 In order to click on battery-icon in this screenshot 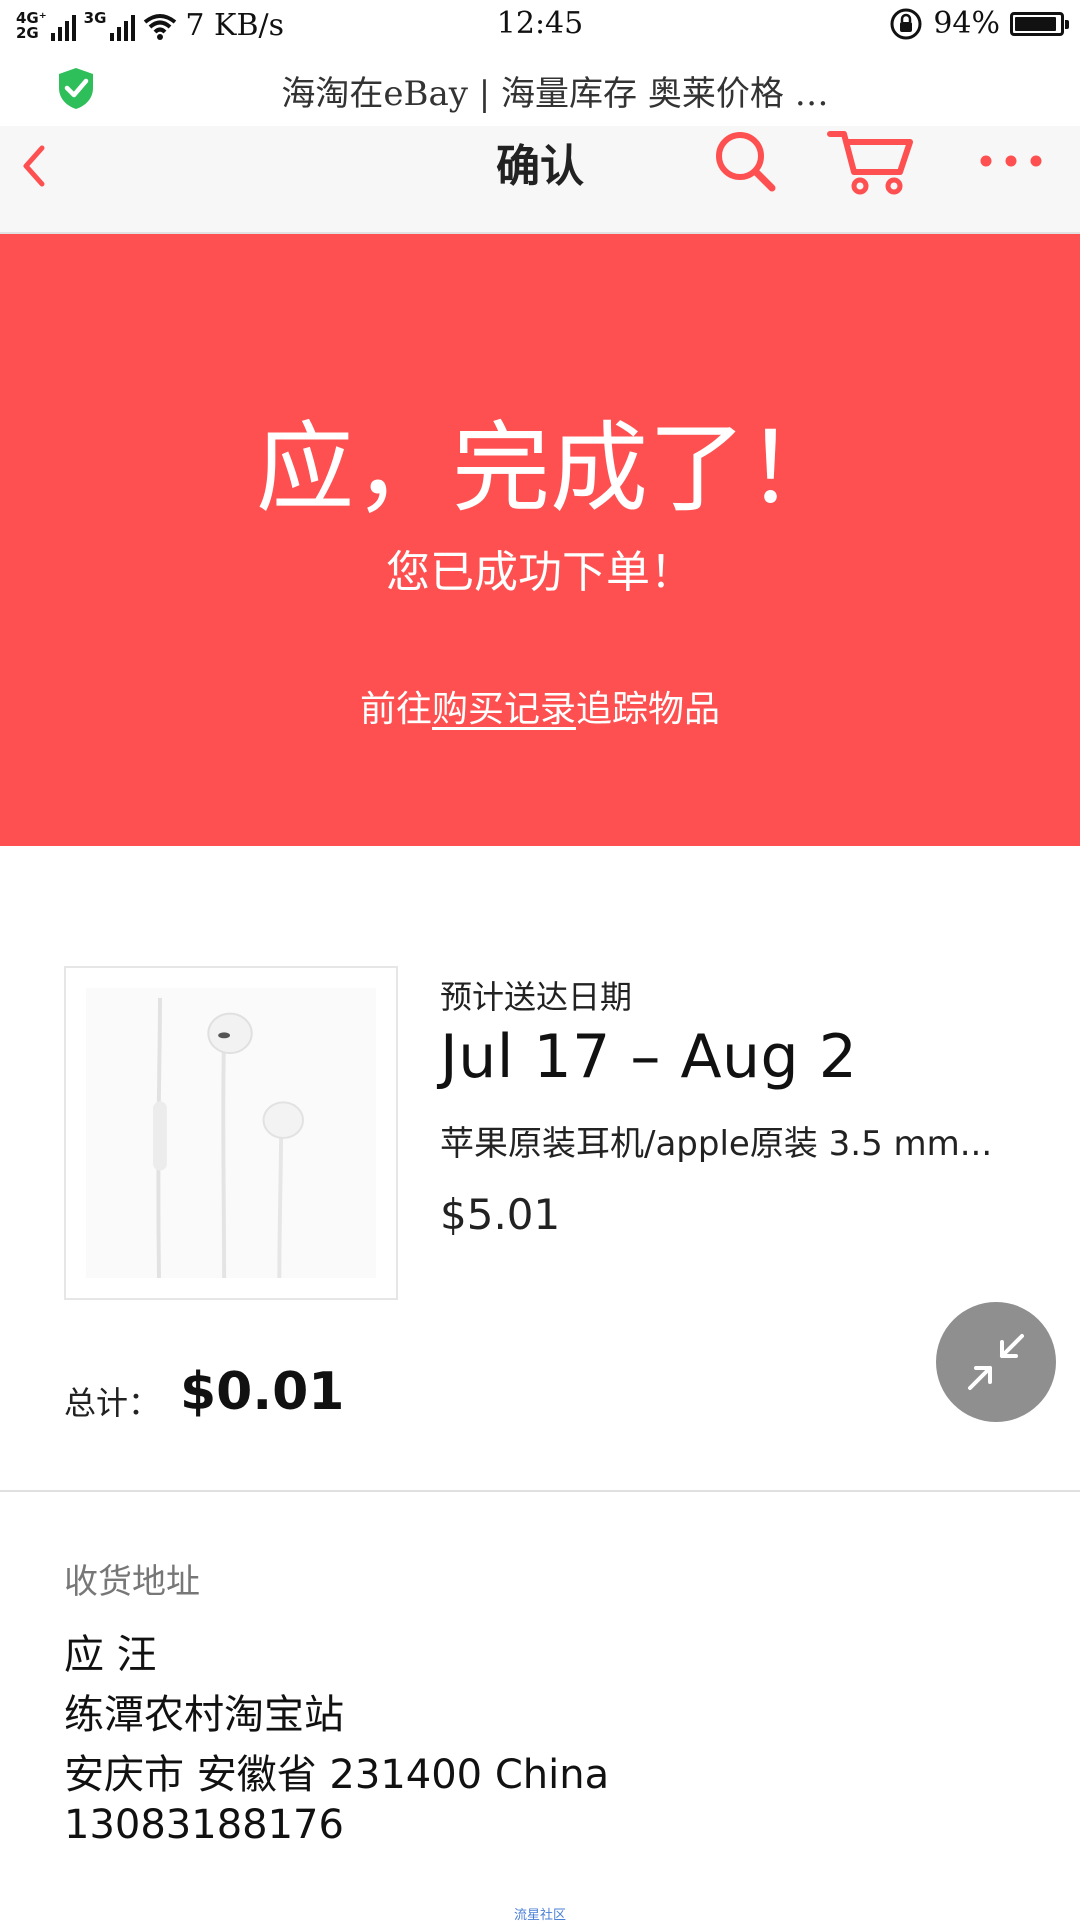, I will do `click(1039, 23)`.